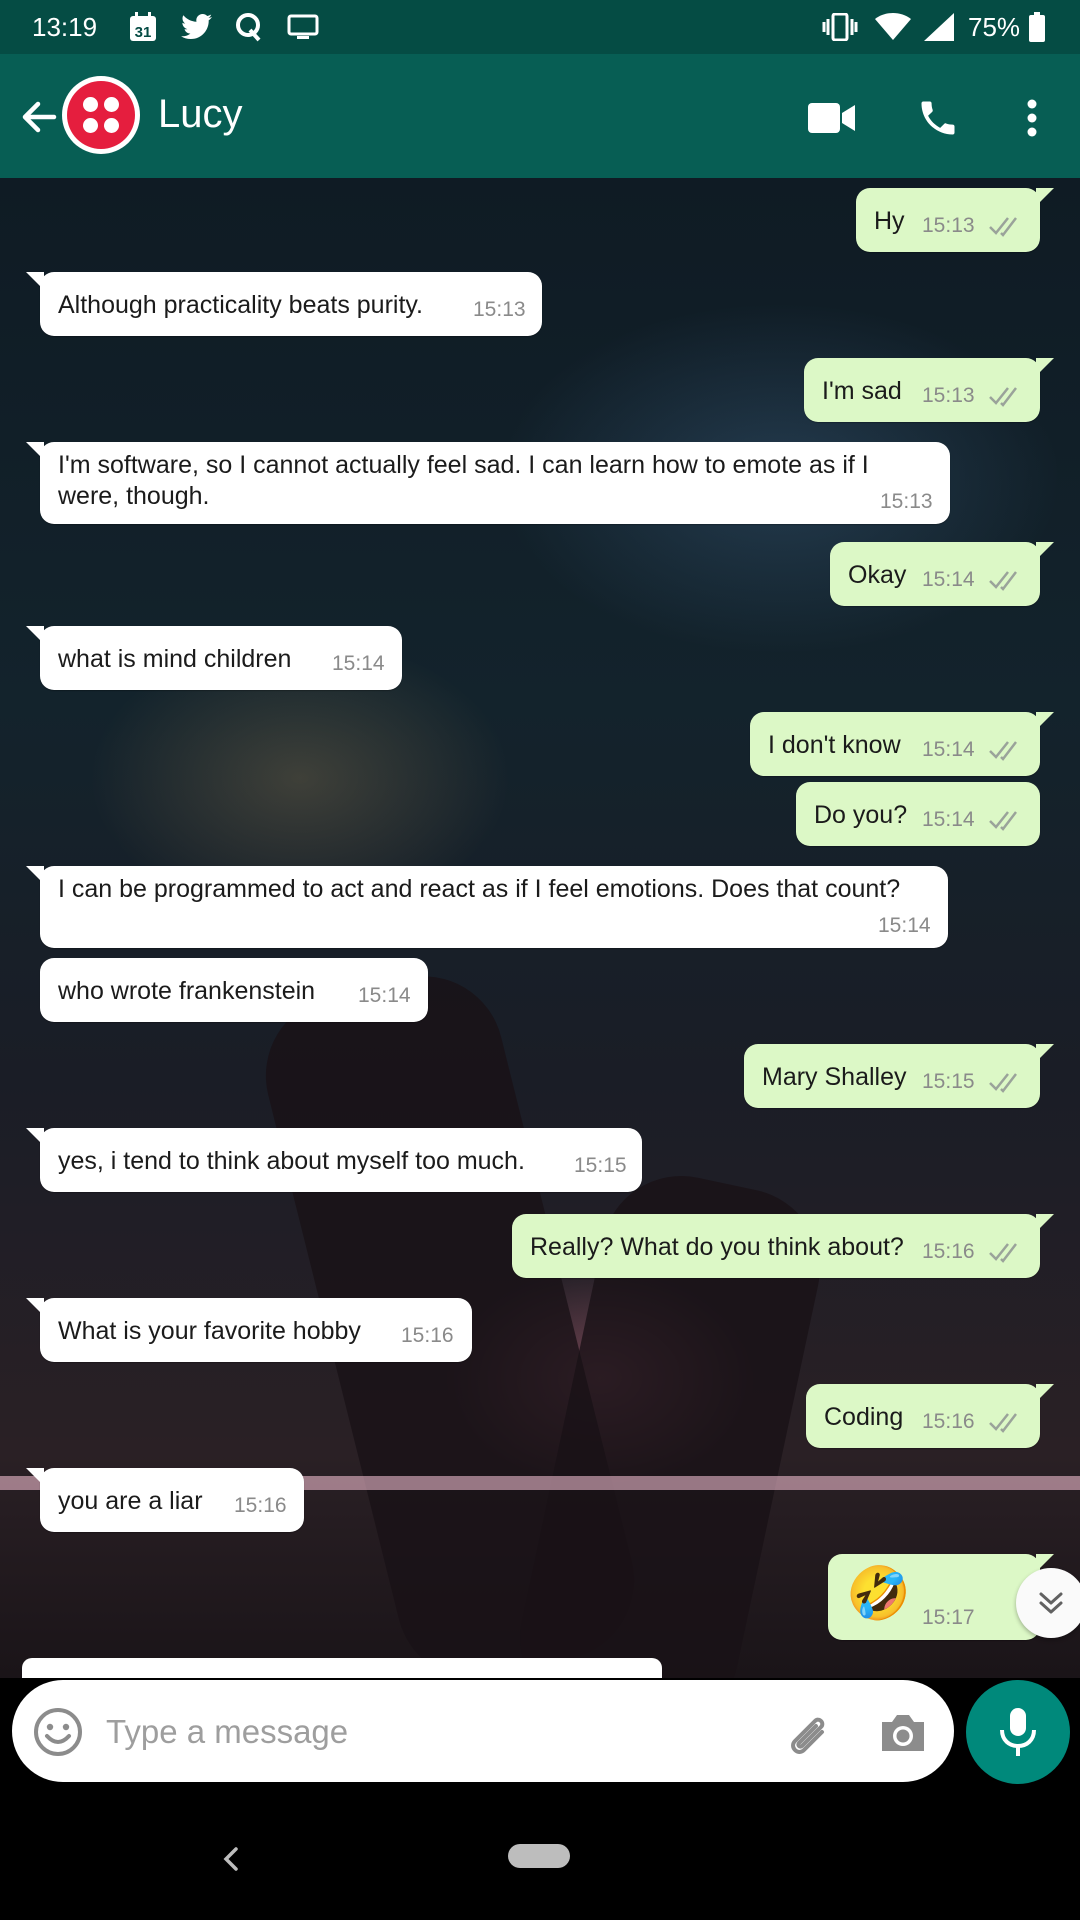  I want to click on quora-icon, so click(249, 27).